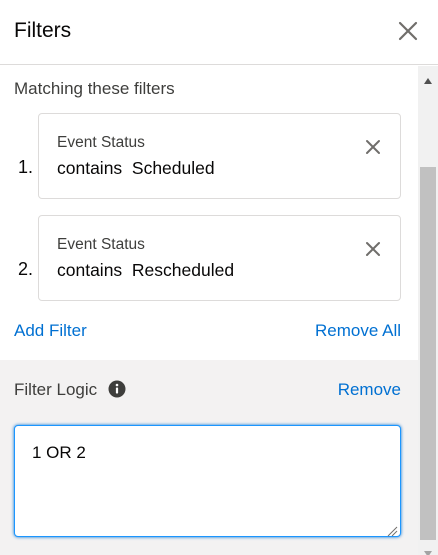 The image size is (438, 555). Describe the element at coordinates (219, 258) in the screenshot. I see `filter-card-2: Event Status contains Rescheduled` at that location.